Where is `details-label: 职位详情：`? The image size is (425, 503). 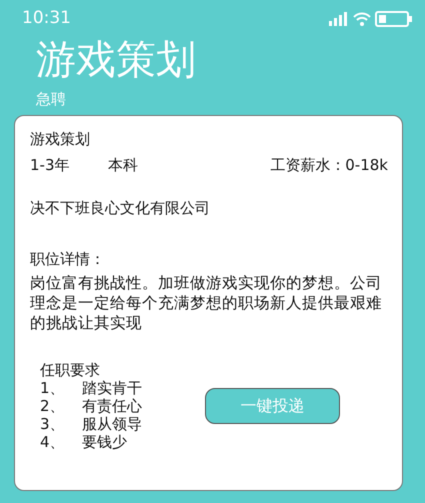
details-label: 职位详情： is located at coordinates (68, 259).